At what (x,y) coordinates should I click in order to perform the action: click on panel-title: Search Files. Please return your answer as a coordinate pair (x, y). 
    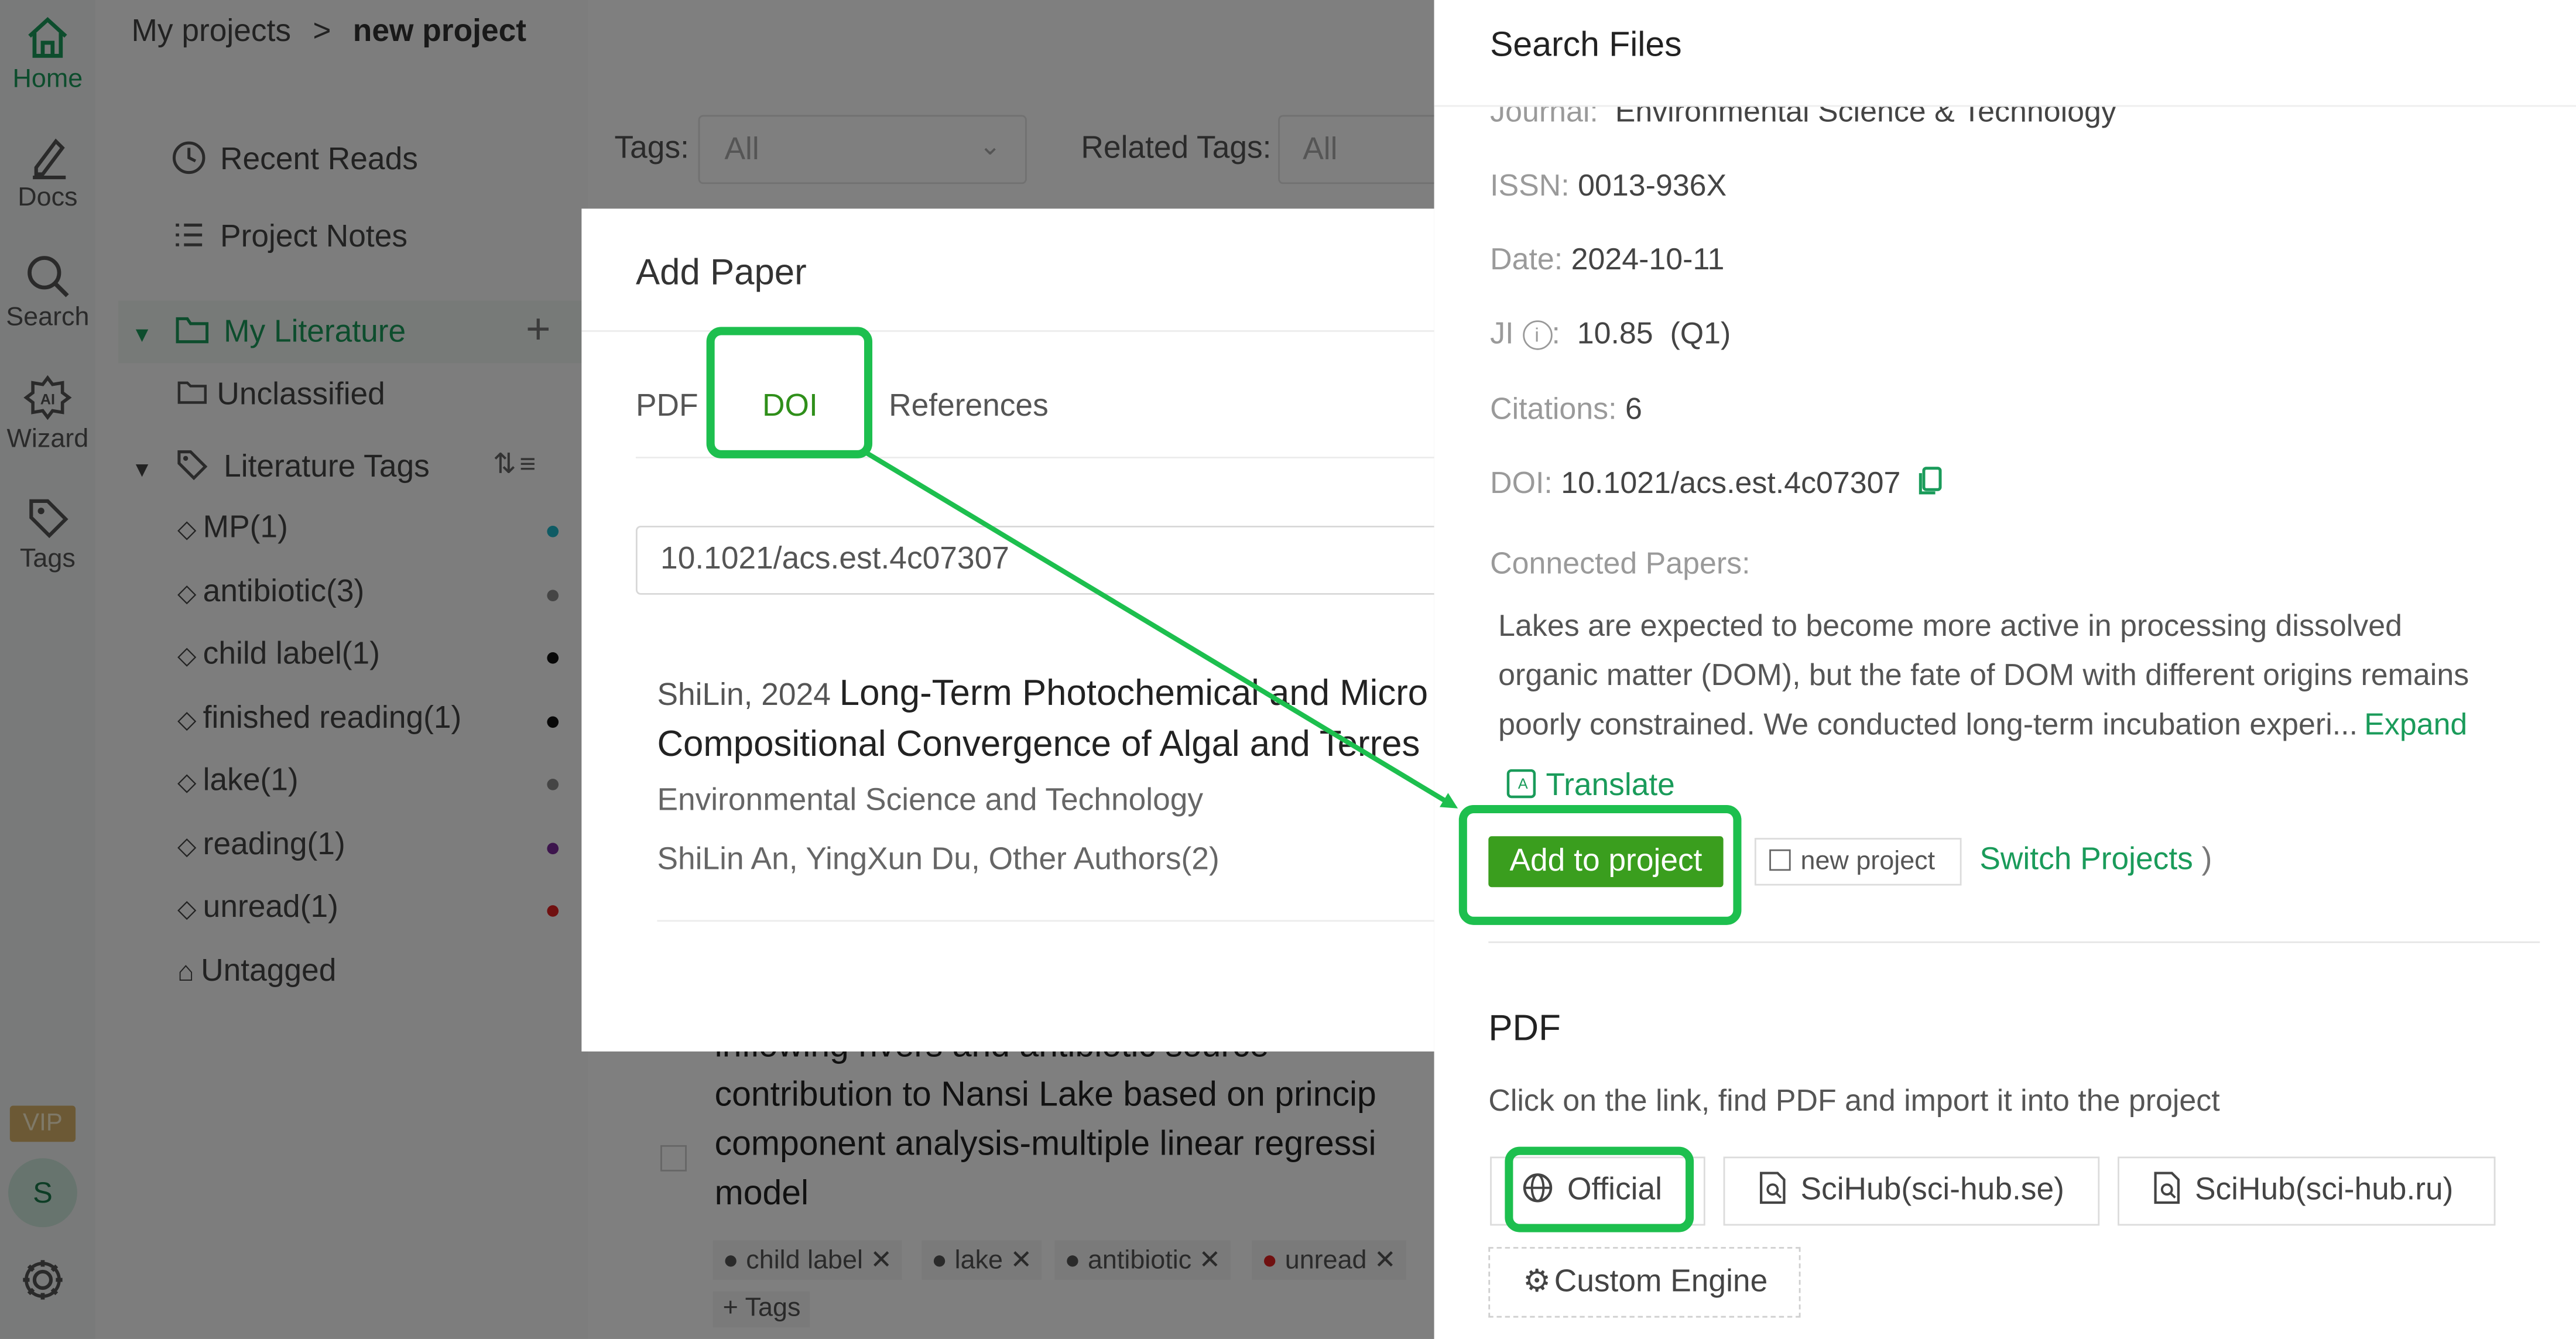
    Looking at the image, I should click on (1586, 45).